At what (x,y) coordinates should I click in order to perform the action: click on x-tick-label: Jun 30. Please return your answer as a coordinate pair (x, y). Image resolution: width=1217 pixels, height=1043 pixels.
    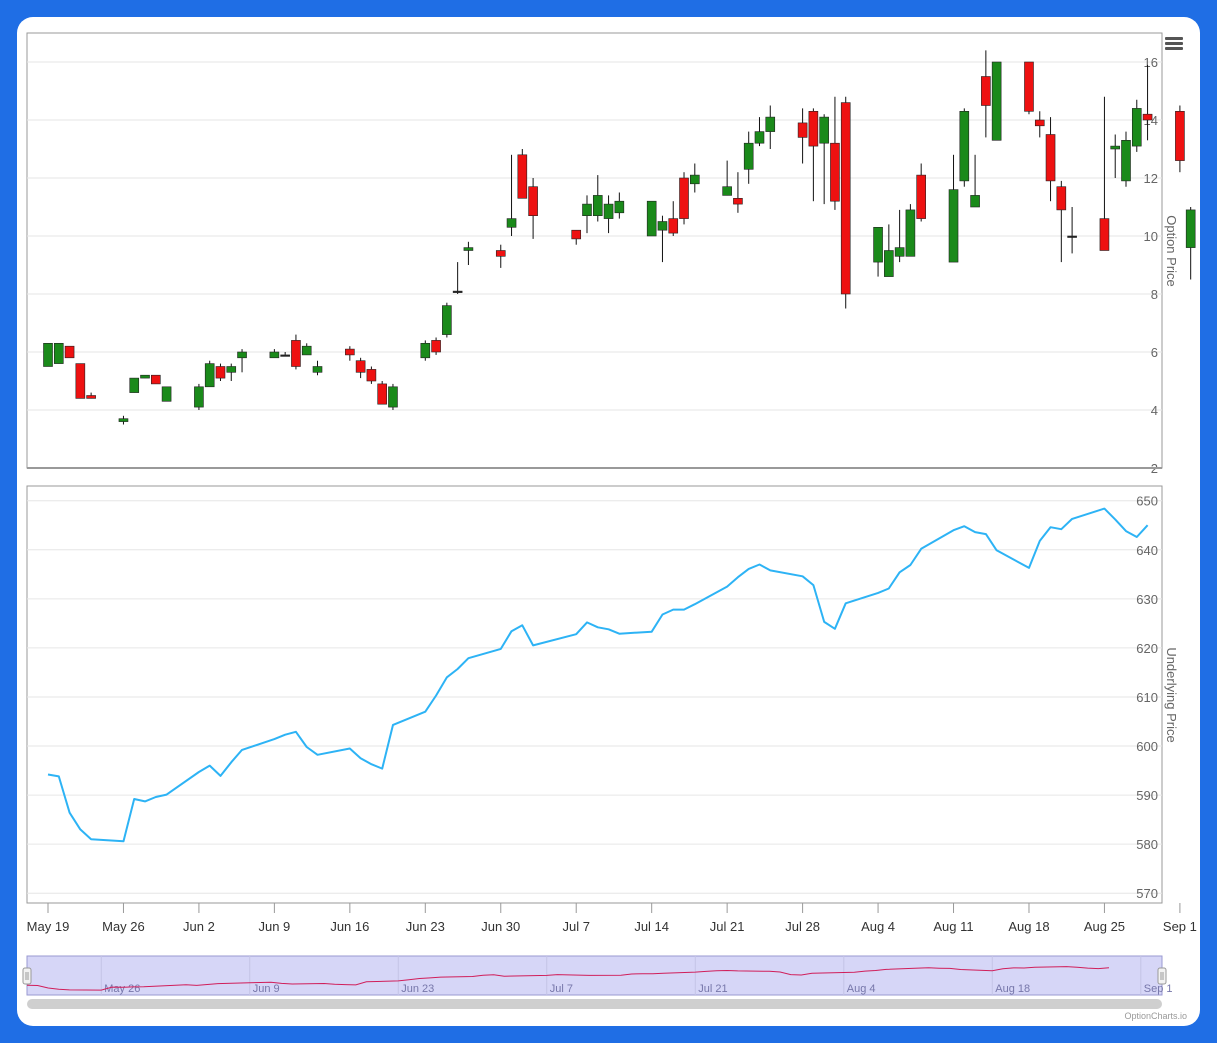
    Looking at the image, I should click on (500, 926).